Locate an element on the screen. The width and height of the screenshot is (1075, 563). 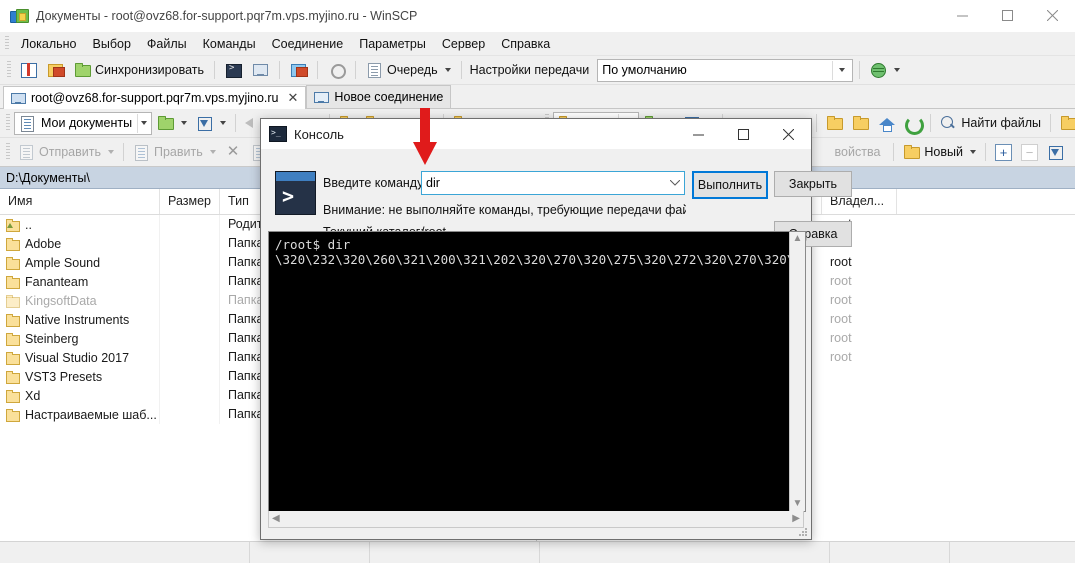
preferences-button is located at coordinates (336, 70).